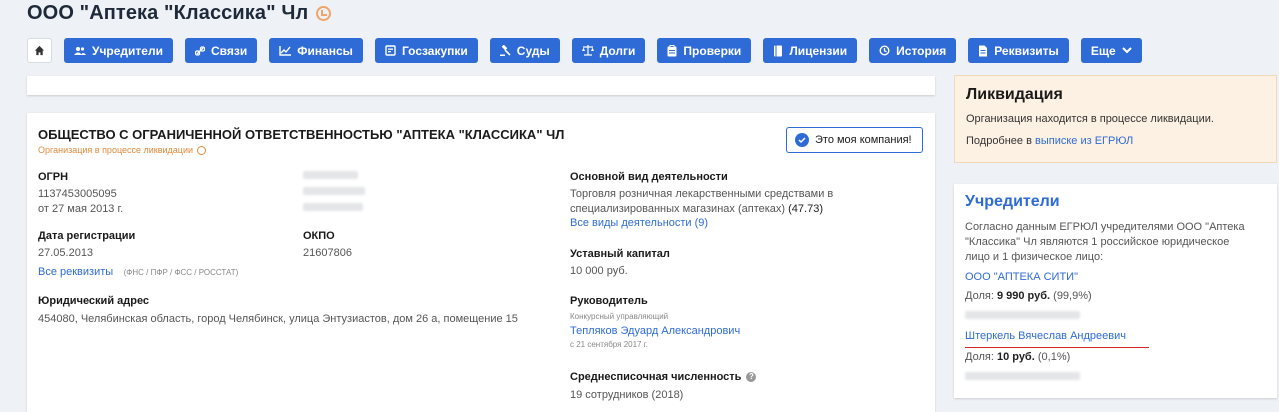 This screenshot has height=412, width=1279. What do you see at coordinates (712, 50) in the screenshot?
I see `tab-label: Проверки` at bounding box center [712, 50].